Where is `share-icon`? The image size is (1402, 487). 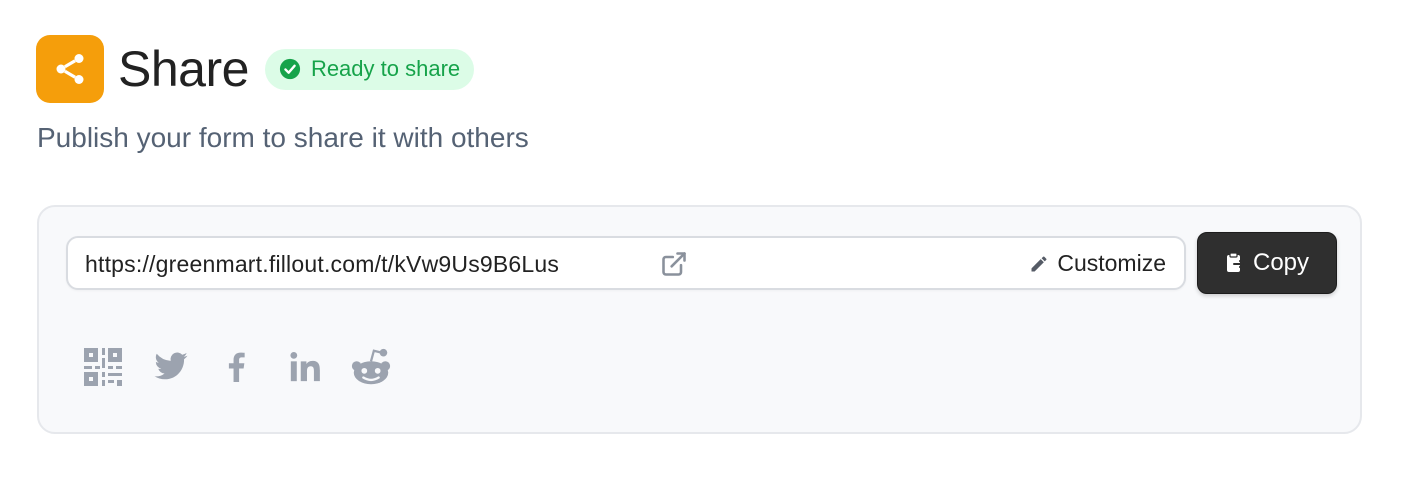 share-icon is located at coordinates (70, 69).